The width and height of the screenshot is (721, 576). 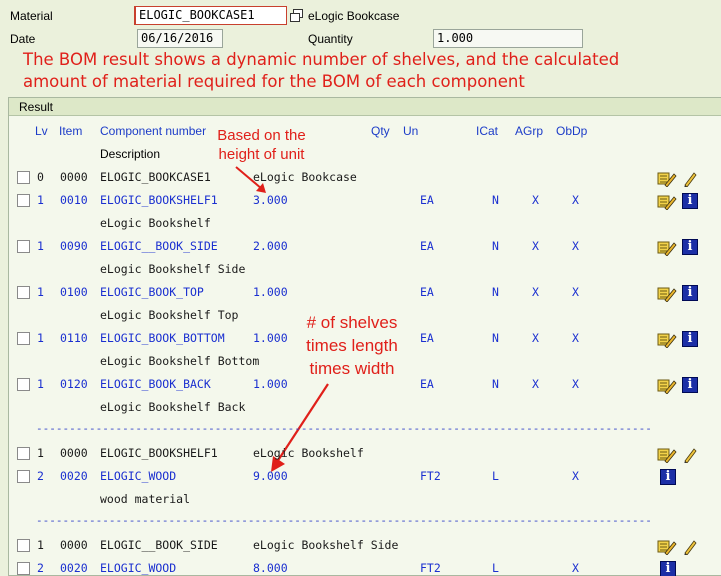 I want to click on quantity-field: 1.000, so click(x=508, y=38).